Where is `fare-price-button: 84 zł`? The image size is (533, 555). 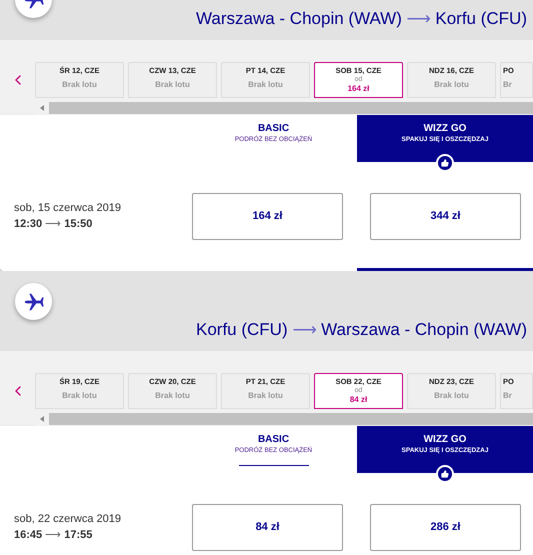 fare-price-button: 84 zł is located at coordinates (267, 527).